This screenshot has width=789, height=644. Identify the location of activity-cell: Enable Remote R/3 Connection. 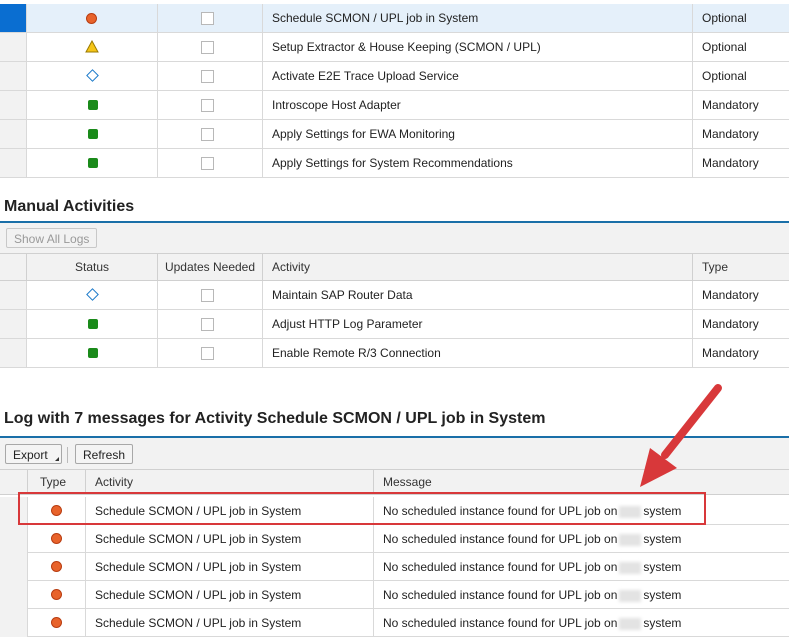
(478, 353).